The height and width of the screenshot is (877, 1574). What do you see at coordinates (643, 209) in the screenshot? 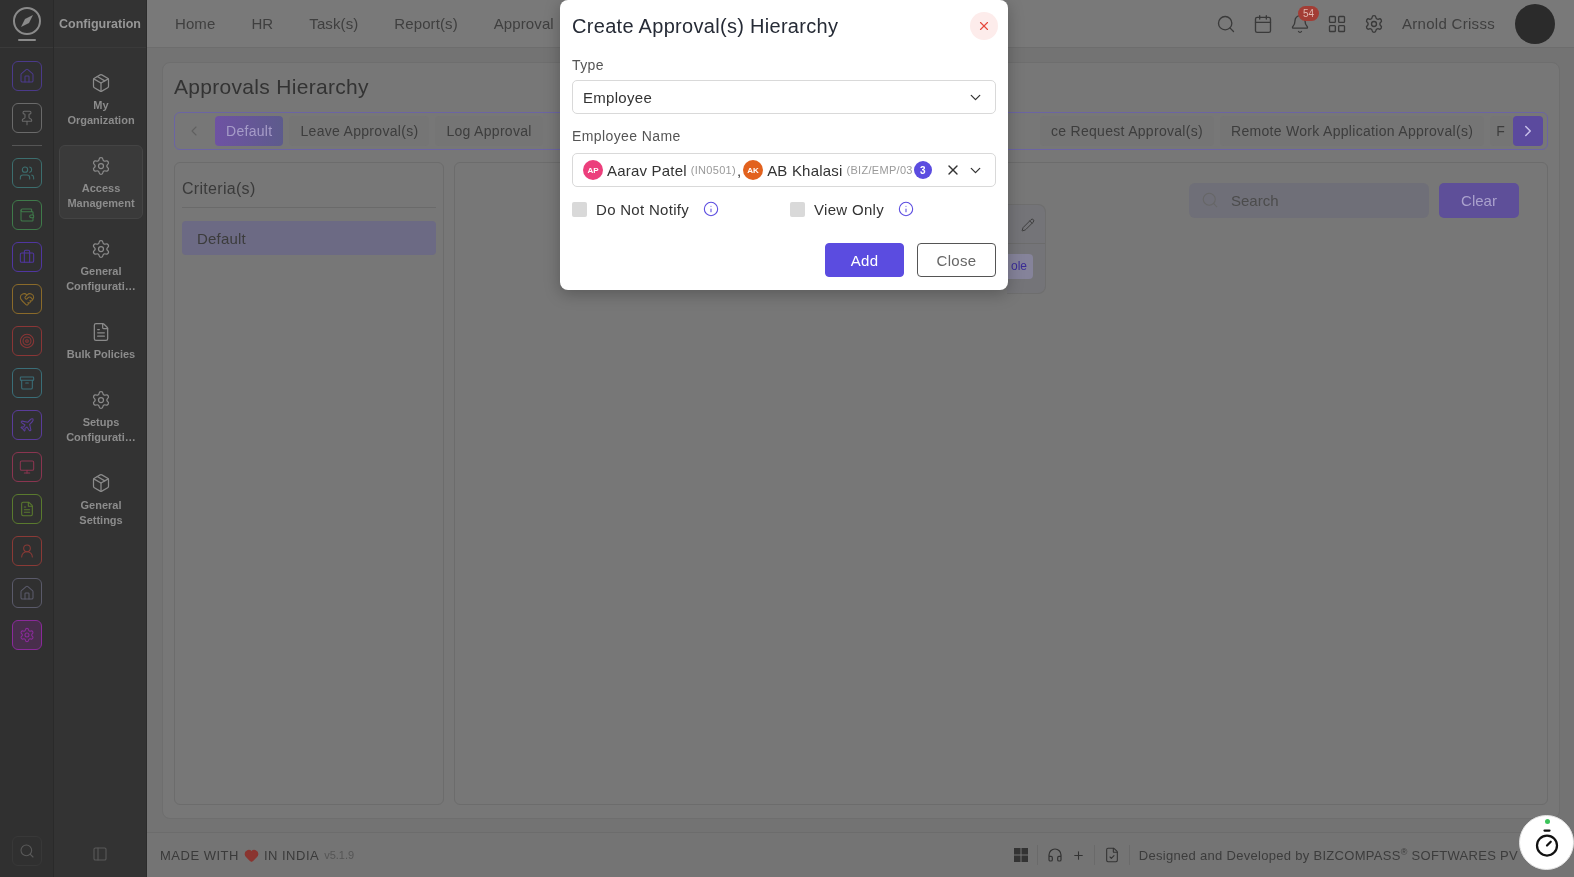
I see `checkbox-label: Do Not Notify` at bounding box center [643, 209].